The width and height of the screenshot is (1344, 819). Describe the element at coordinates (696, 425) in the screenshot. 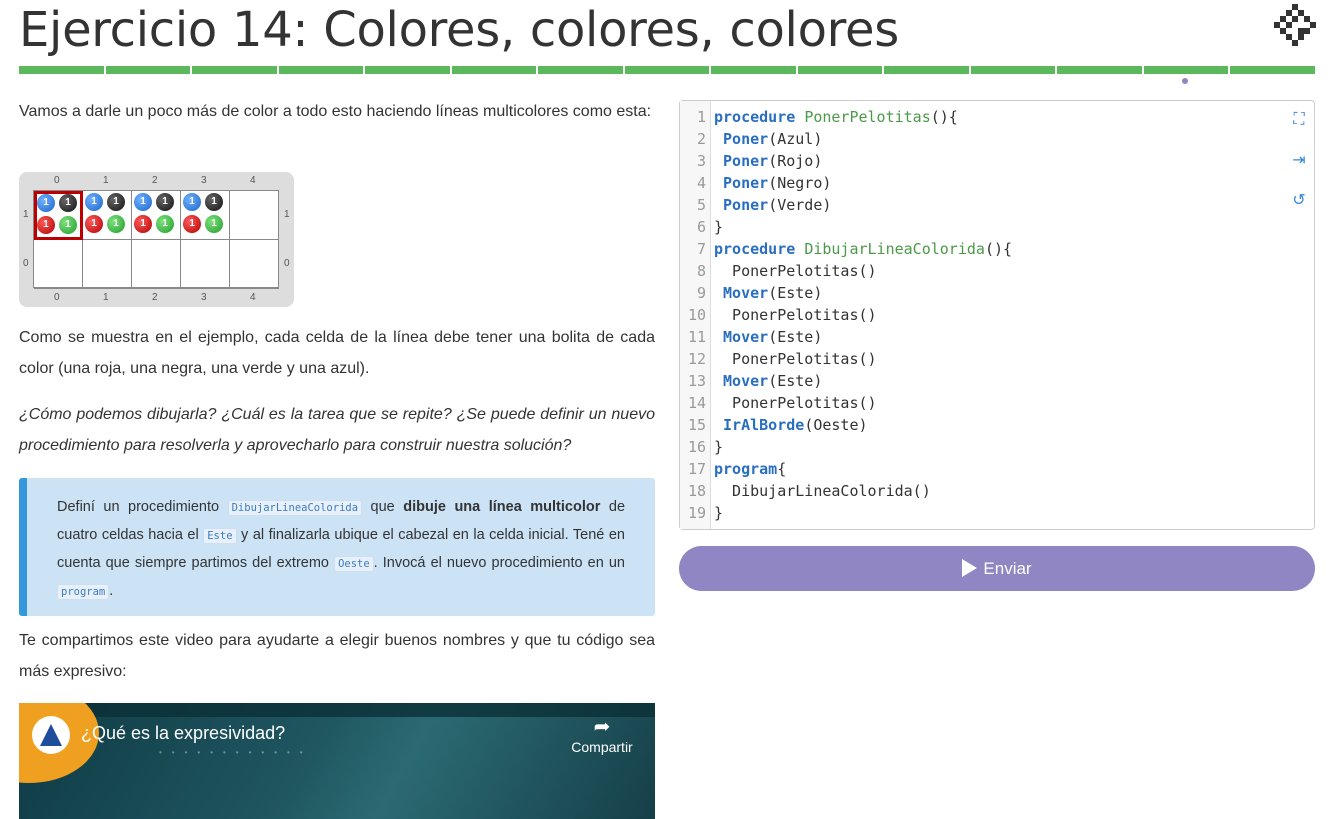

I see `line-number: 15` at that location.